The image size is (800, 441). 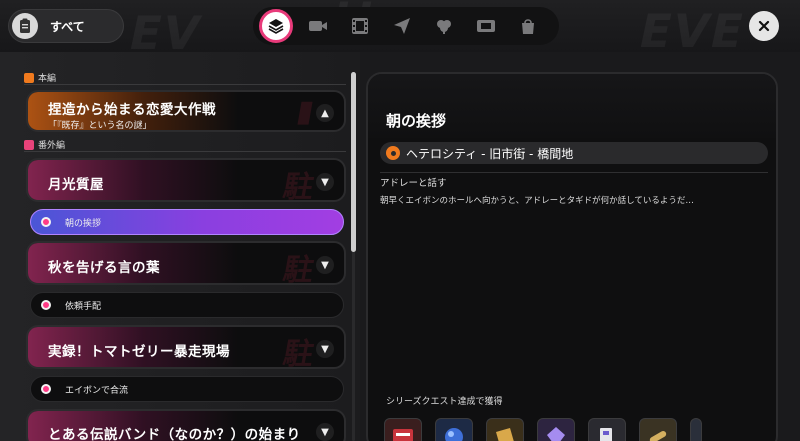 I want to click on bag-icon, so click(x=528, y=26).